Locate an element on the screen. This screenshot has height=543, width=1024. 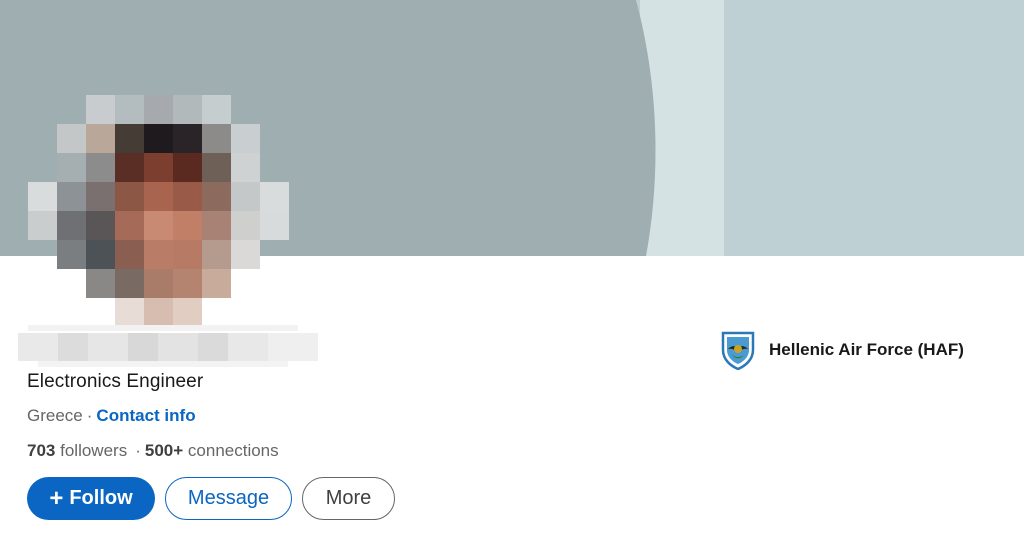
network-stats-row: 703 followers · 500+ connections is located at coordinates (153, 451).